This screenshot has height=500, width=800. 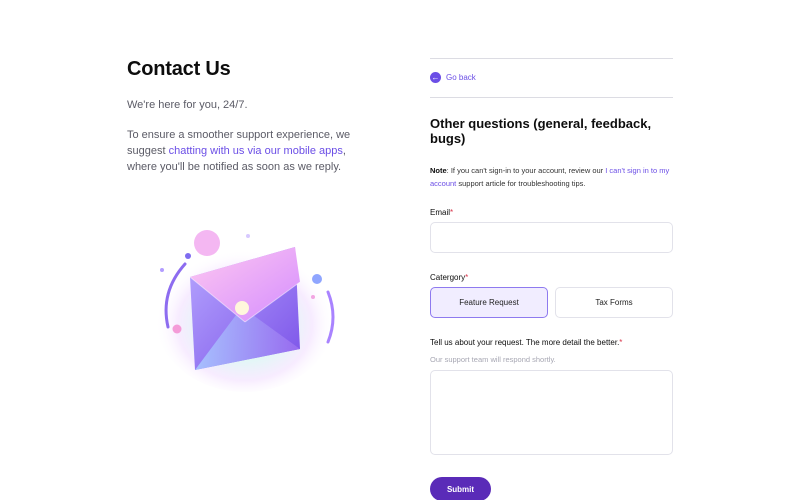 I want to click on tagline: We're here for you, 24/7., so click(x=187, y=105).